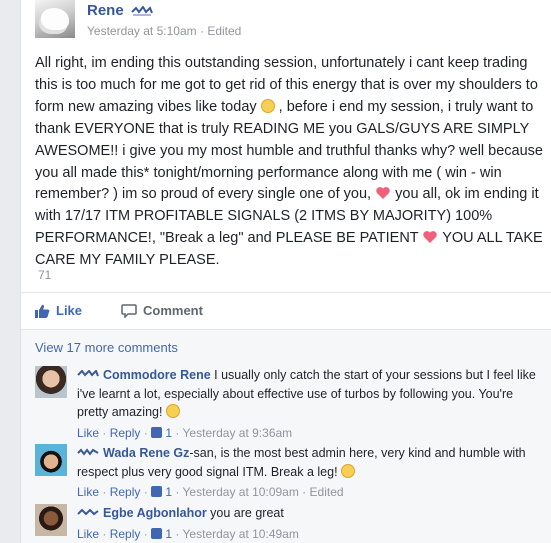 The width and height of the screenshot is (551, 543). Describe the element at coordinates (142, 31) in the screenshot. I see `post-time: Yesterday at 5:10am` at that location.